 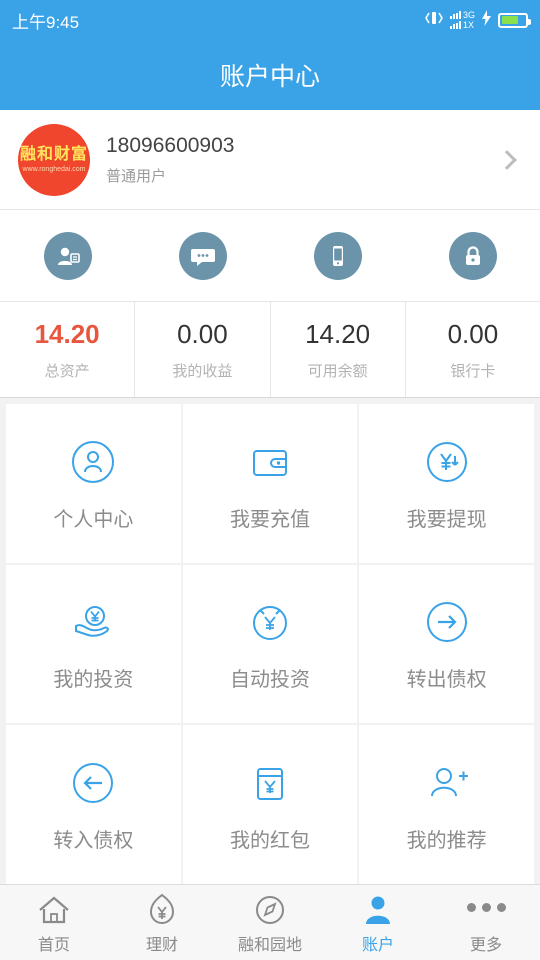 I want to click on status-time: 上午9:45, so click(x=46, y=22).